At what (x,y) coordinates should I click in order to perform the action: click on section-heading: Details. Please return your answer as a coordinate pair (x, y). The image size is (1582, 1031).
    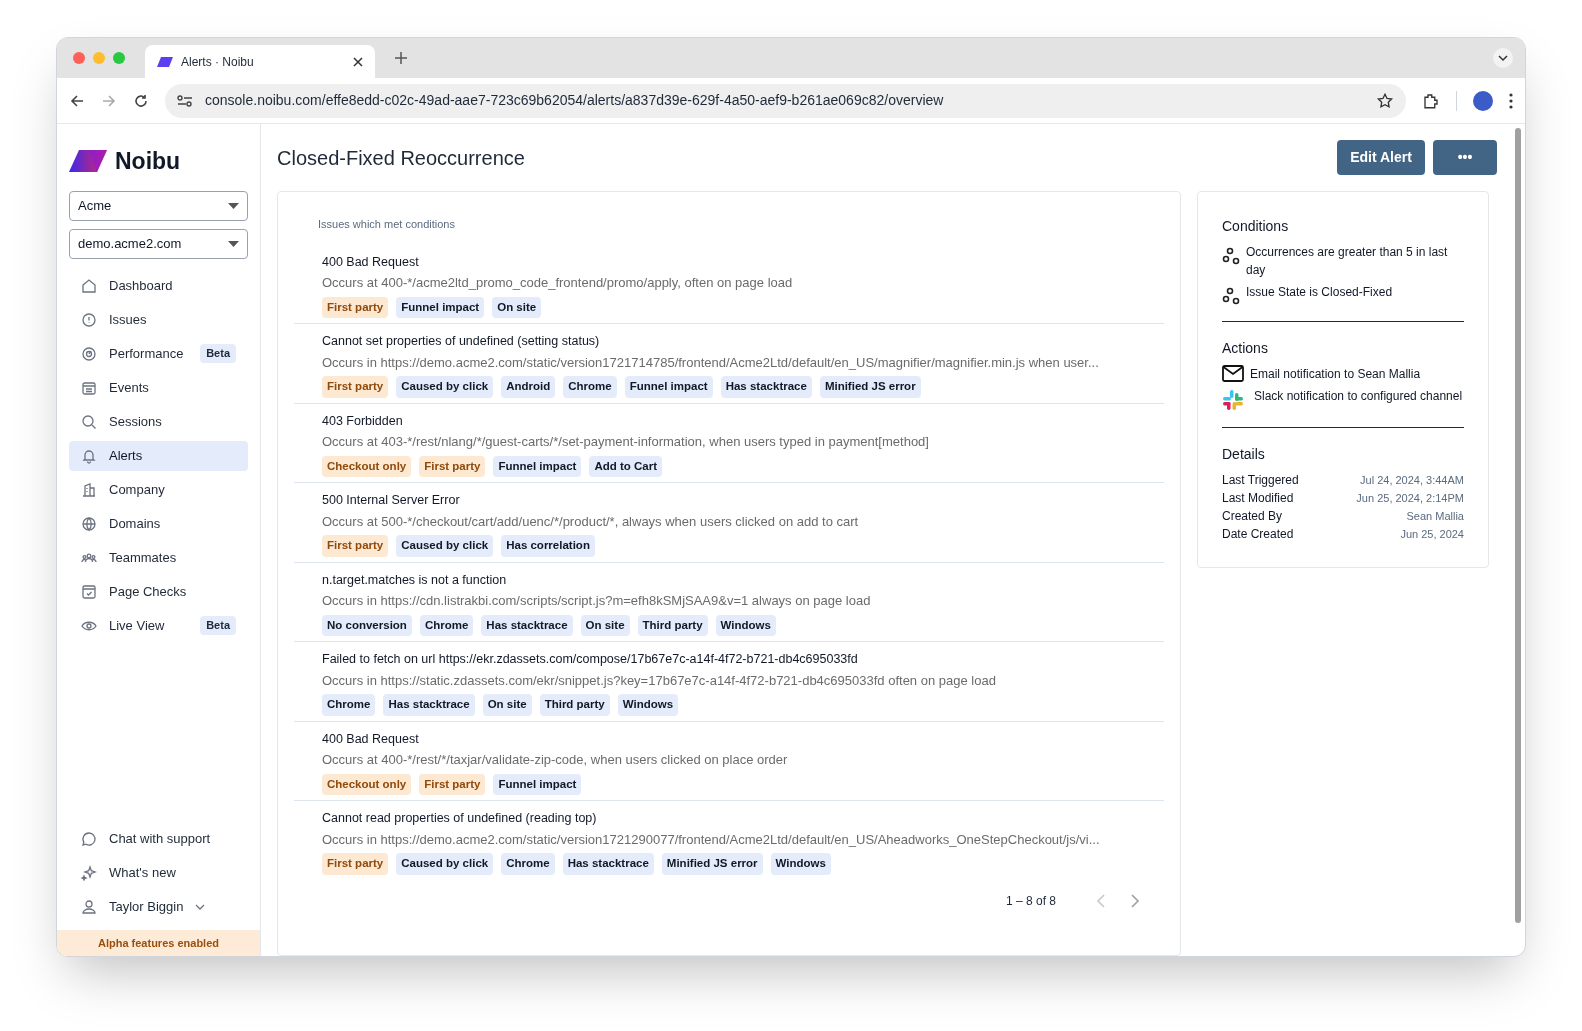
    Looking at the image, I should click on (1244, 454).